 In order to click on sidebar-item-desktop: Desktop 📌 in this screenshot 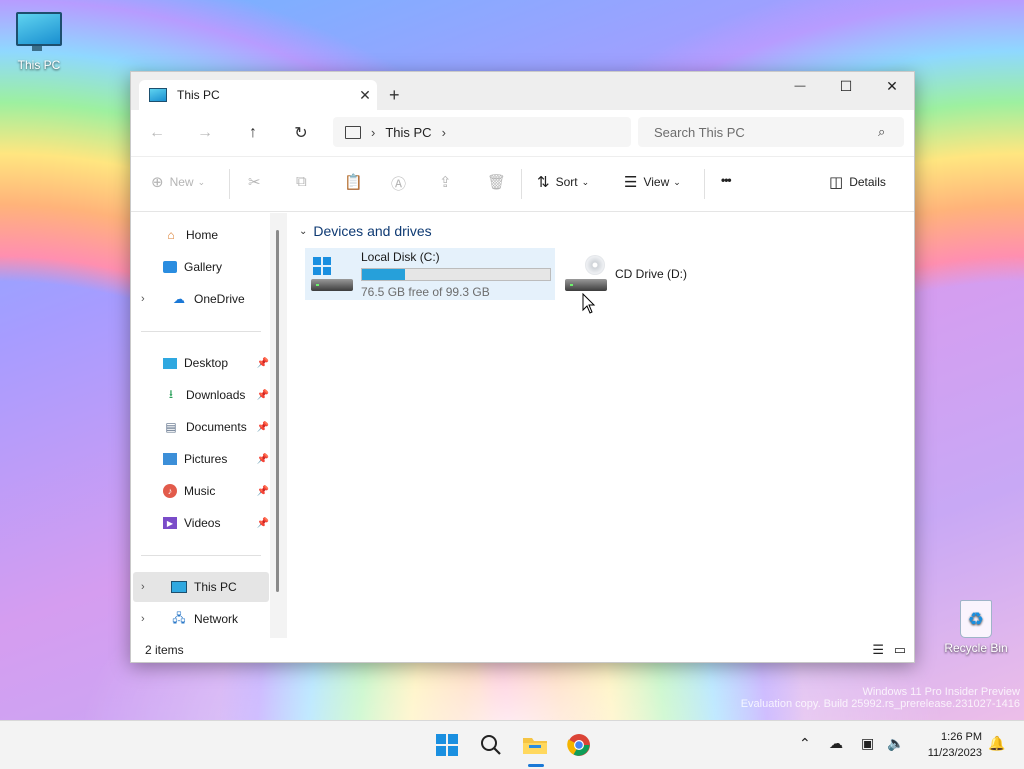, I will do `click(201, 363)`.